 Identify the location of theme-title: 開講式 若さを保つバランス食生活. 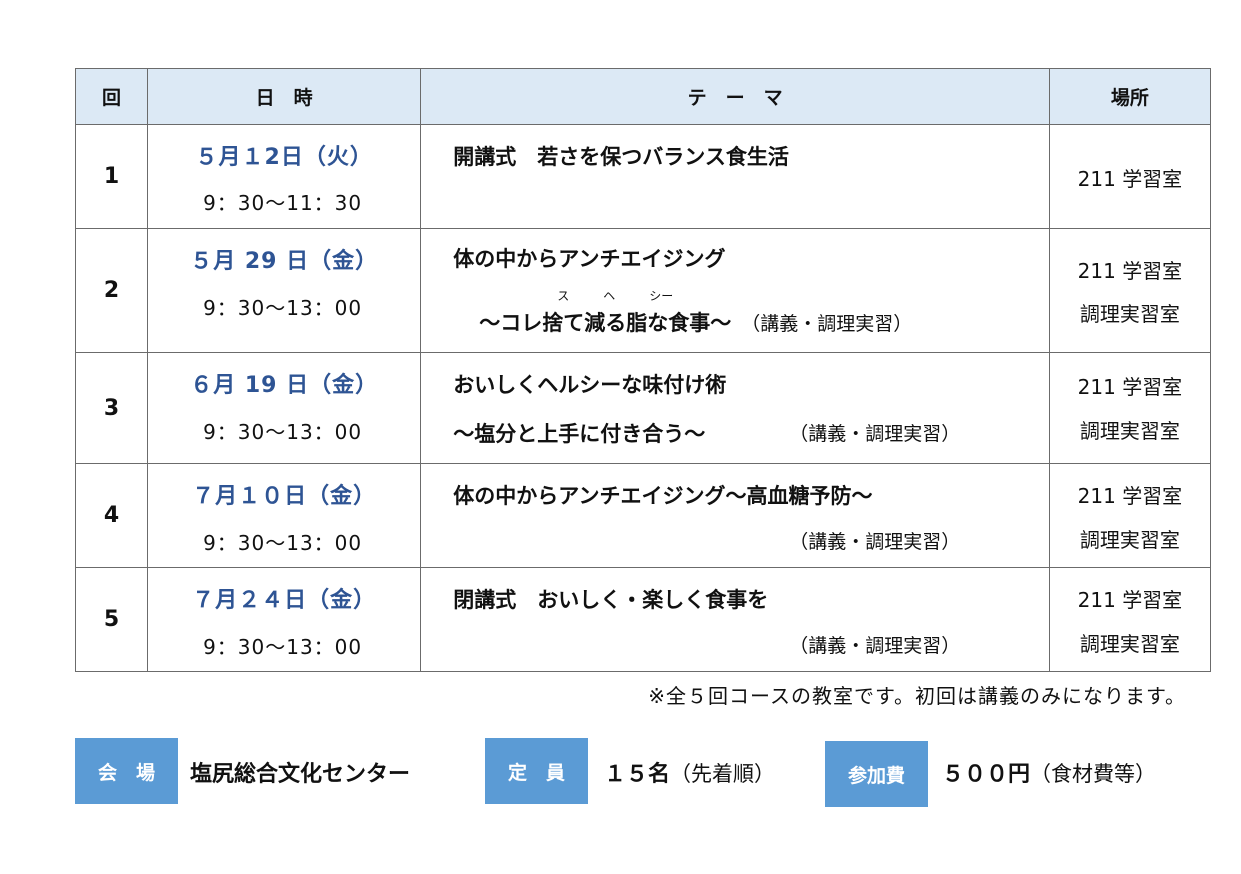
(621, 157).